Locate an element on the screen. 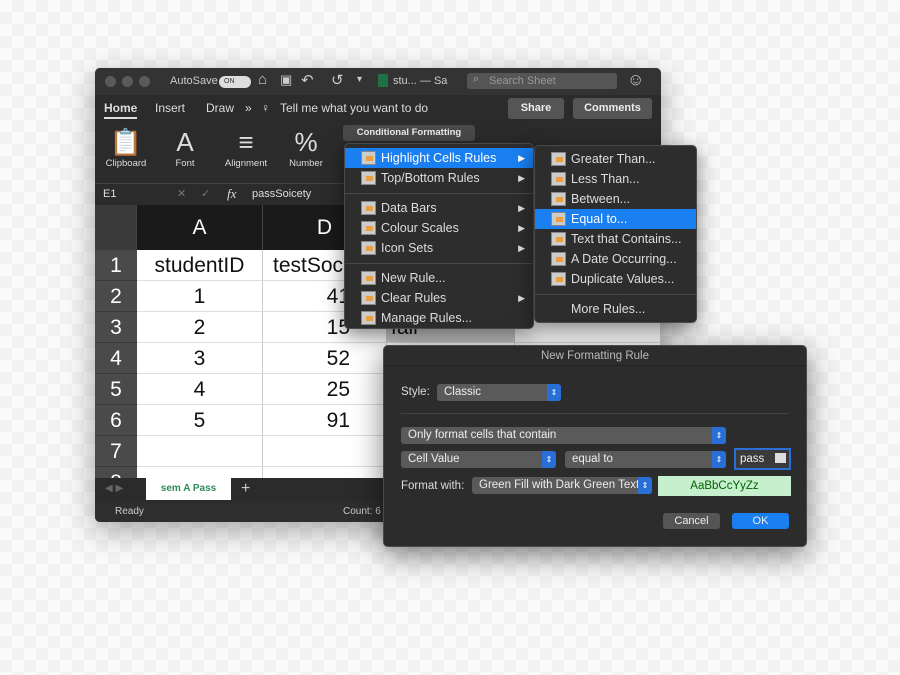 Image resolution: width=900 pixels, height=675 pixels. row-header: 1 is located at coordinates (116, 265).